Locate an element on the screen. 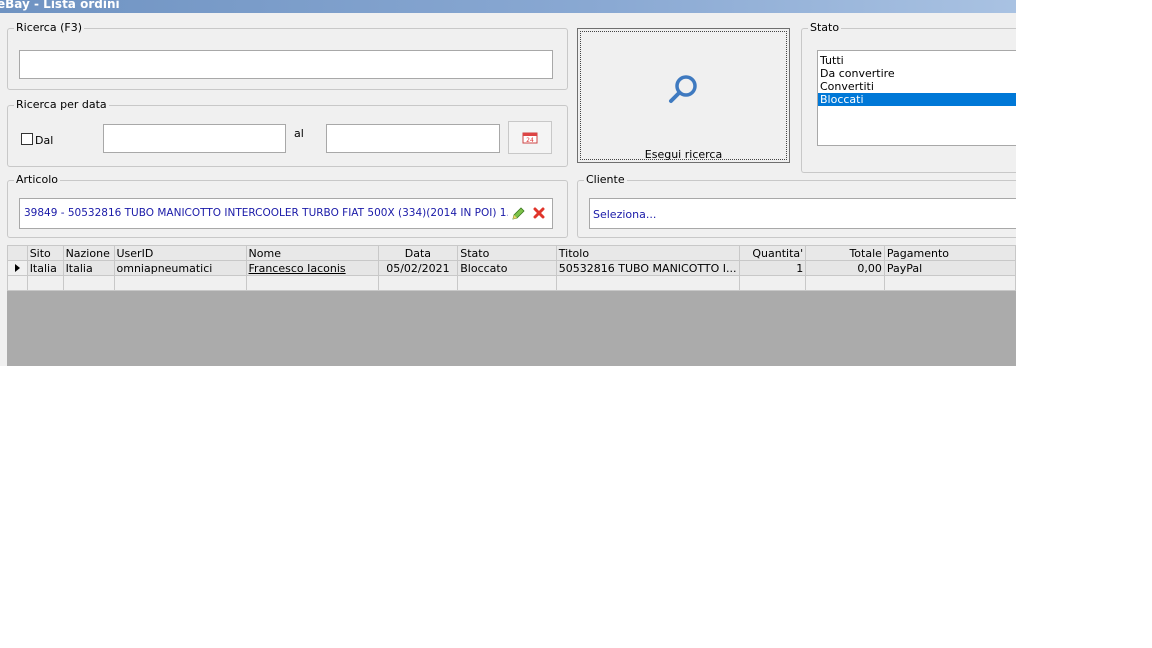 Image resolution: width=1152 pixels, height=648 pixels. cell-totale: 0,00 is located at coordinates (845, 268).